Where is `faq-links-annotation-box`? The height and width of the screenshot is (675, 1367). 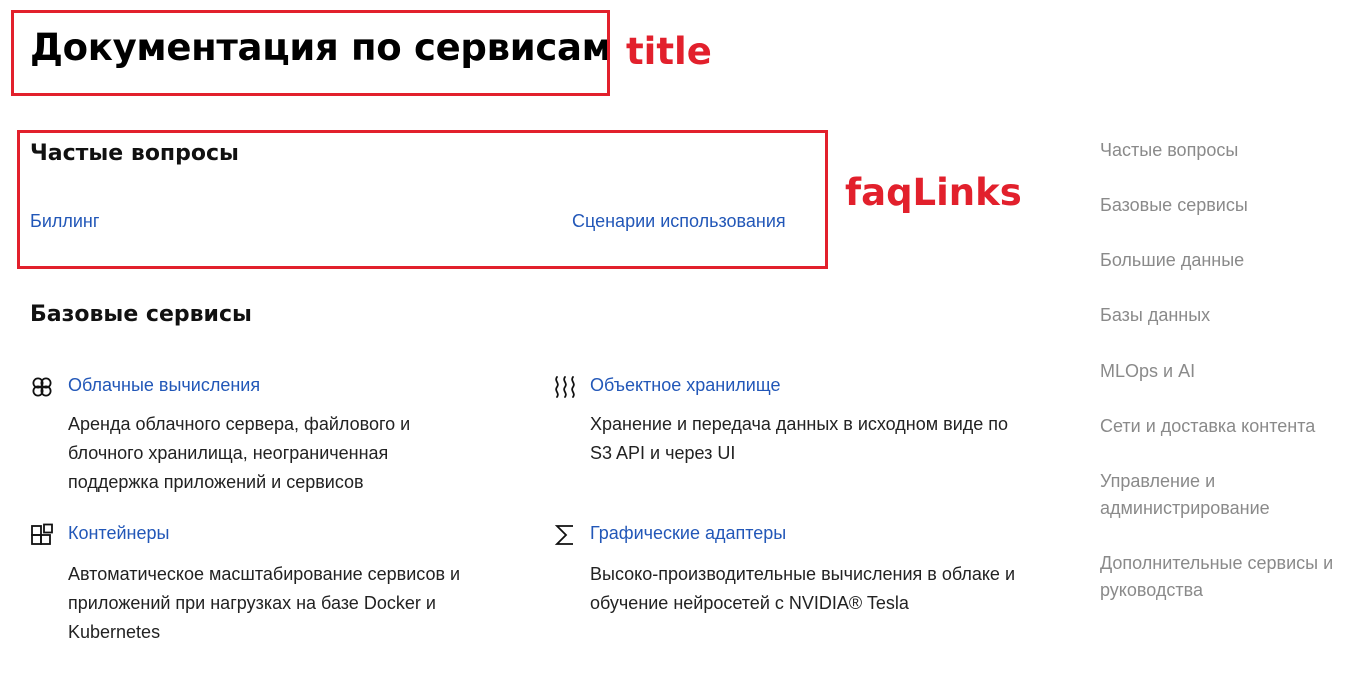
faq-links-annotation-box is located at coordinates (422, 199).